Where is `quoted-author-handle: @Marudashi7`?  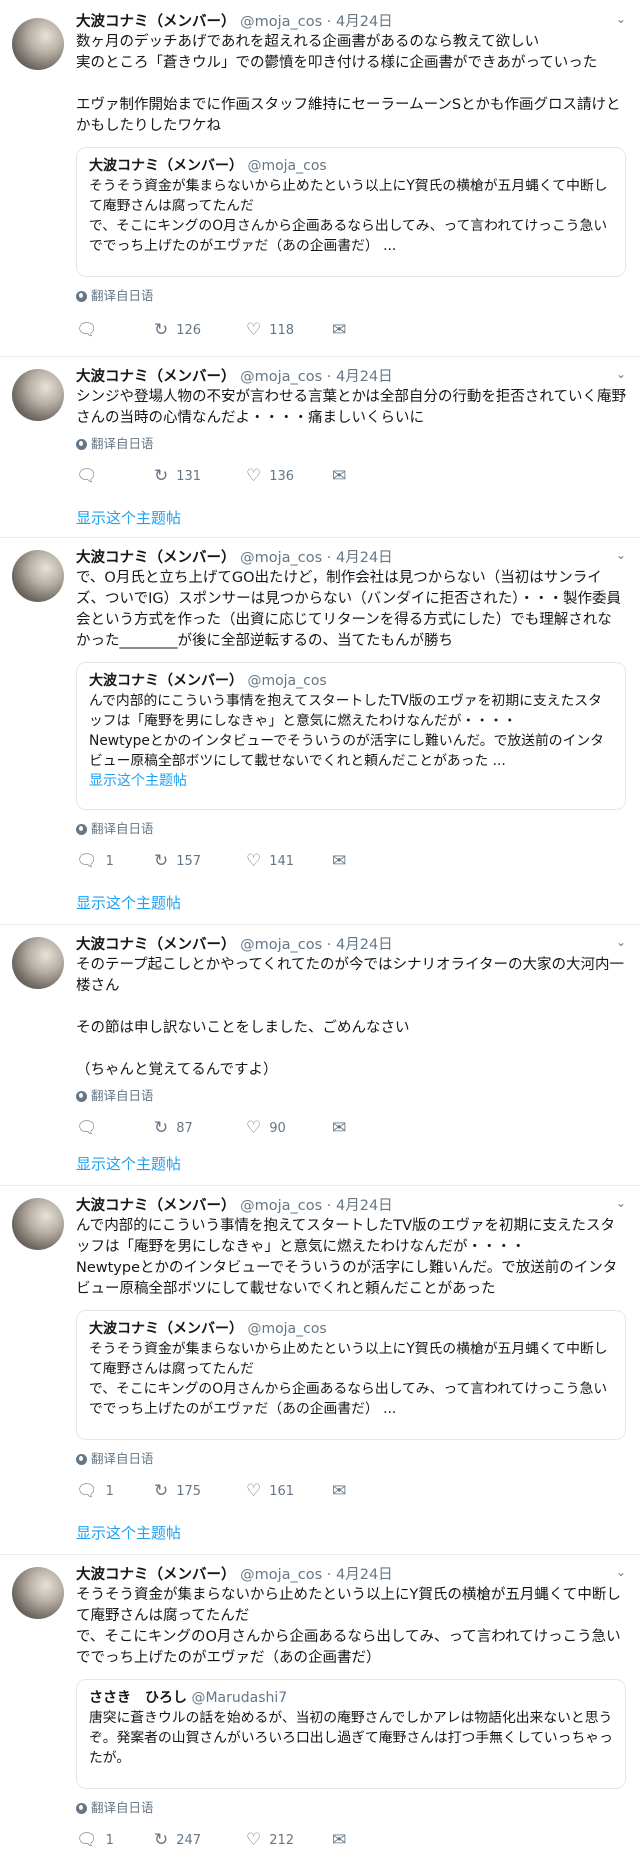
quoted-author-handle: @Marudashi7 is located at coordinates (239, 1698).